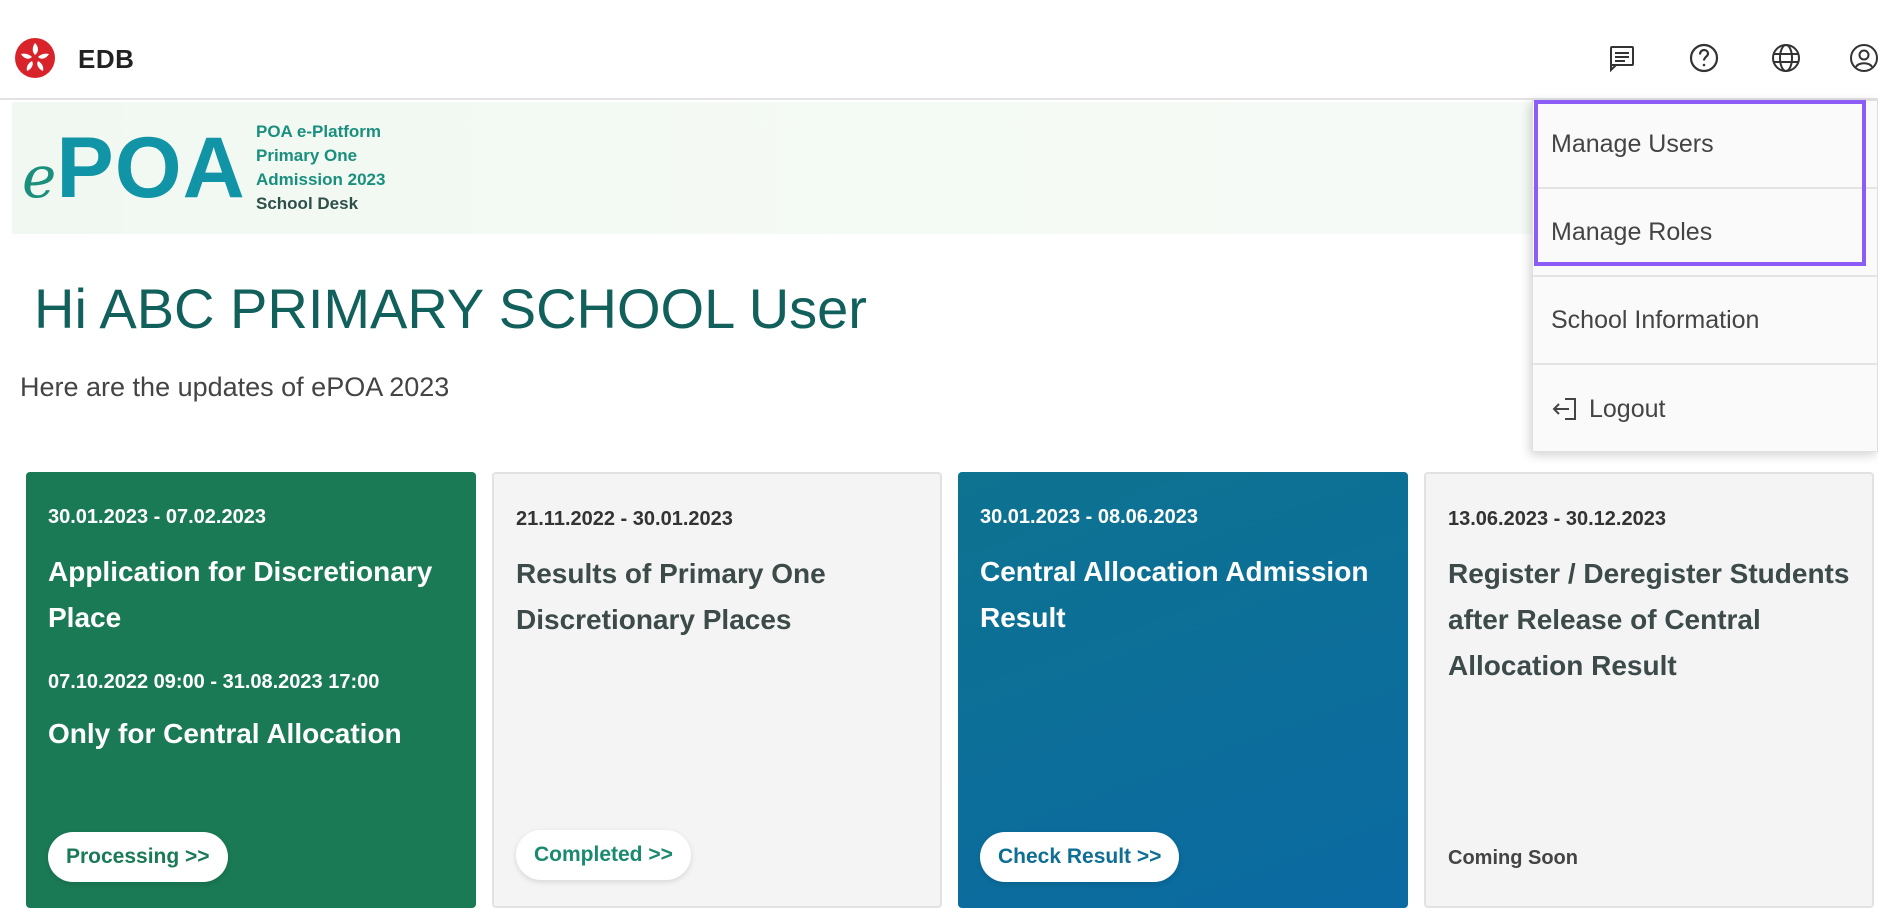 The height and width of the screenshot is (908, 1878). I want to click on card-title: Application for Discretionary Place, so click(240, 594).